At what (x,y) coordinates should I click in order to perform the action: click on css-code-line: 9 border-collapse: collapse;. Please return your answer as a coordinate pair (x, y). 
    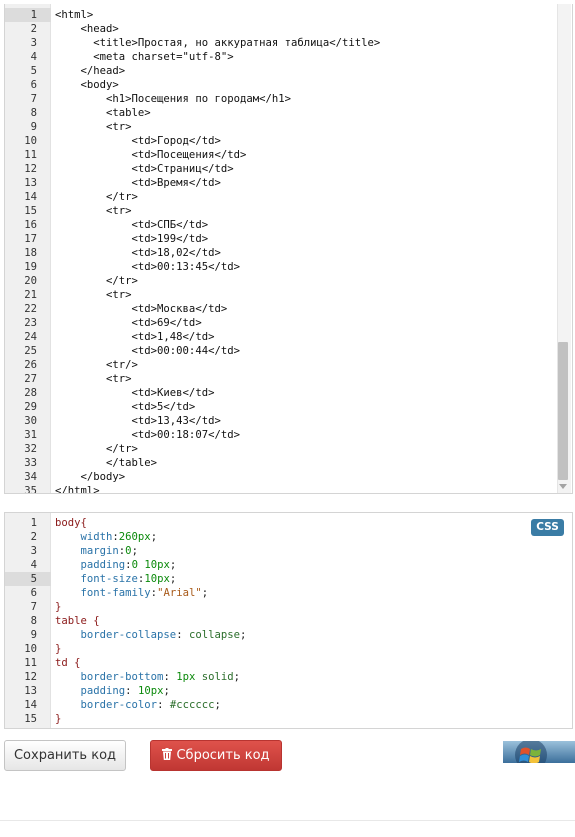
    Looking at the image, I should click on (288, 635).